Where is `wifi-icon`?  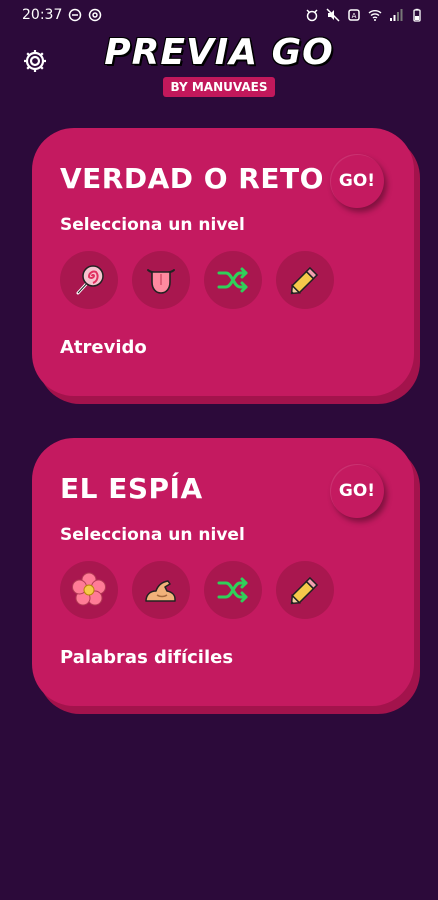
wifi-icon is located at coordinates (375, 15).